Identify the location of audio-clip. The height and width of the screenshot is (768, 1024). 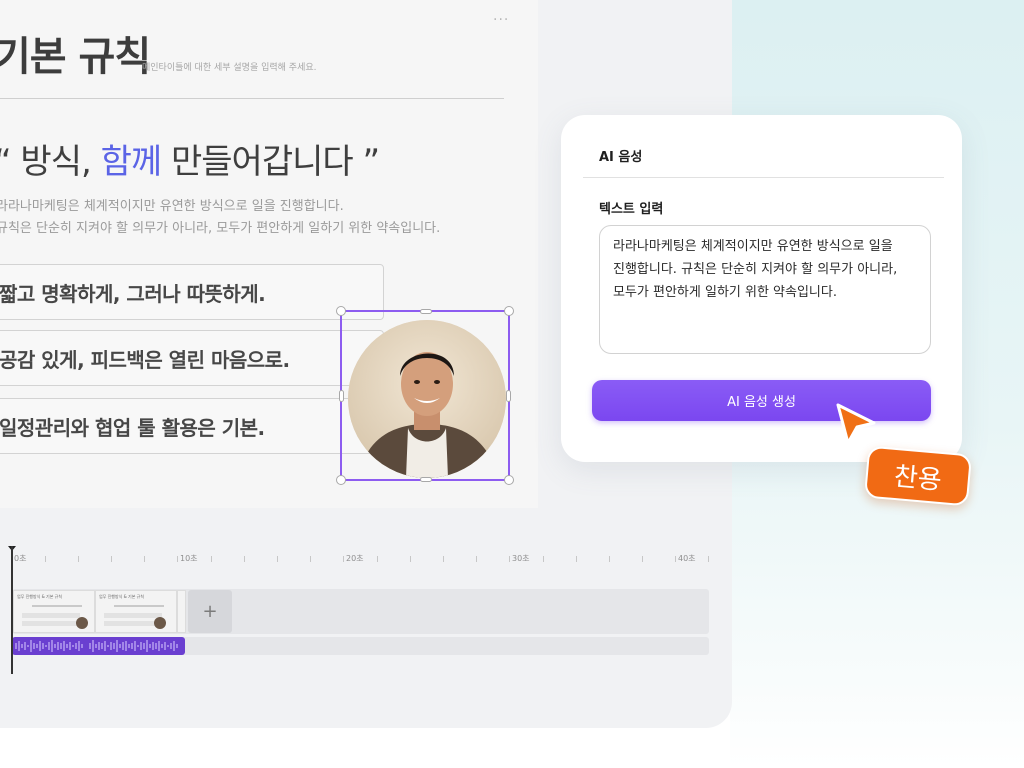
(98, 646).